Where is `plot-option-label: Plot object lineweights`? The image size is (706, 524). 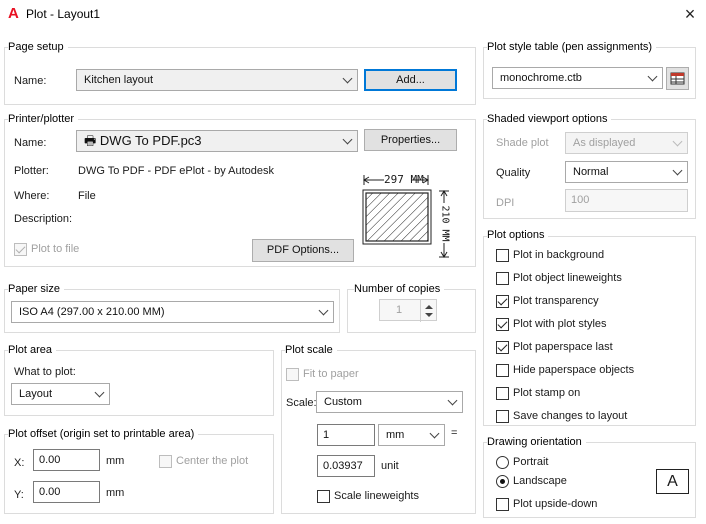
plot-option-label: Plot object lineweights is located at coordinates (567, 278).